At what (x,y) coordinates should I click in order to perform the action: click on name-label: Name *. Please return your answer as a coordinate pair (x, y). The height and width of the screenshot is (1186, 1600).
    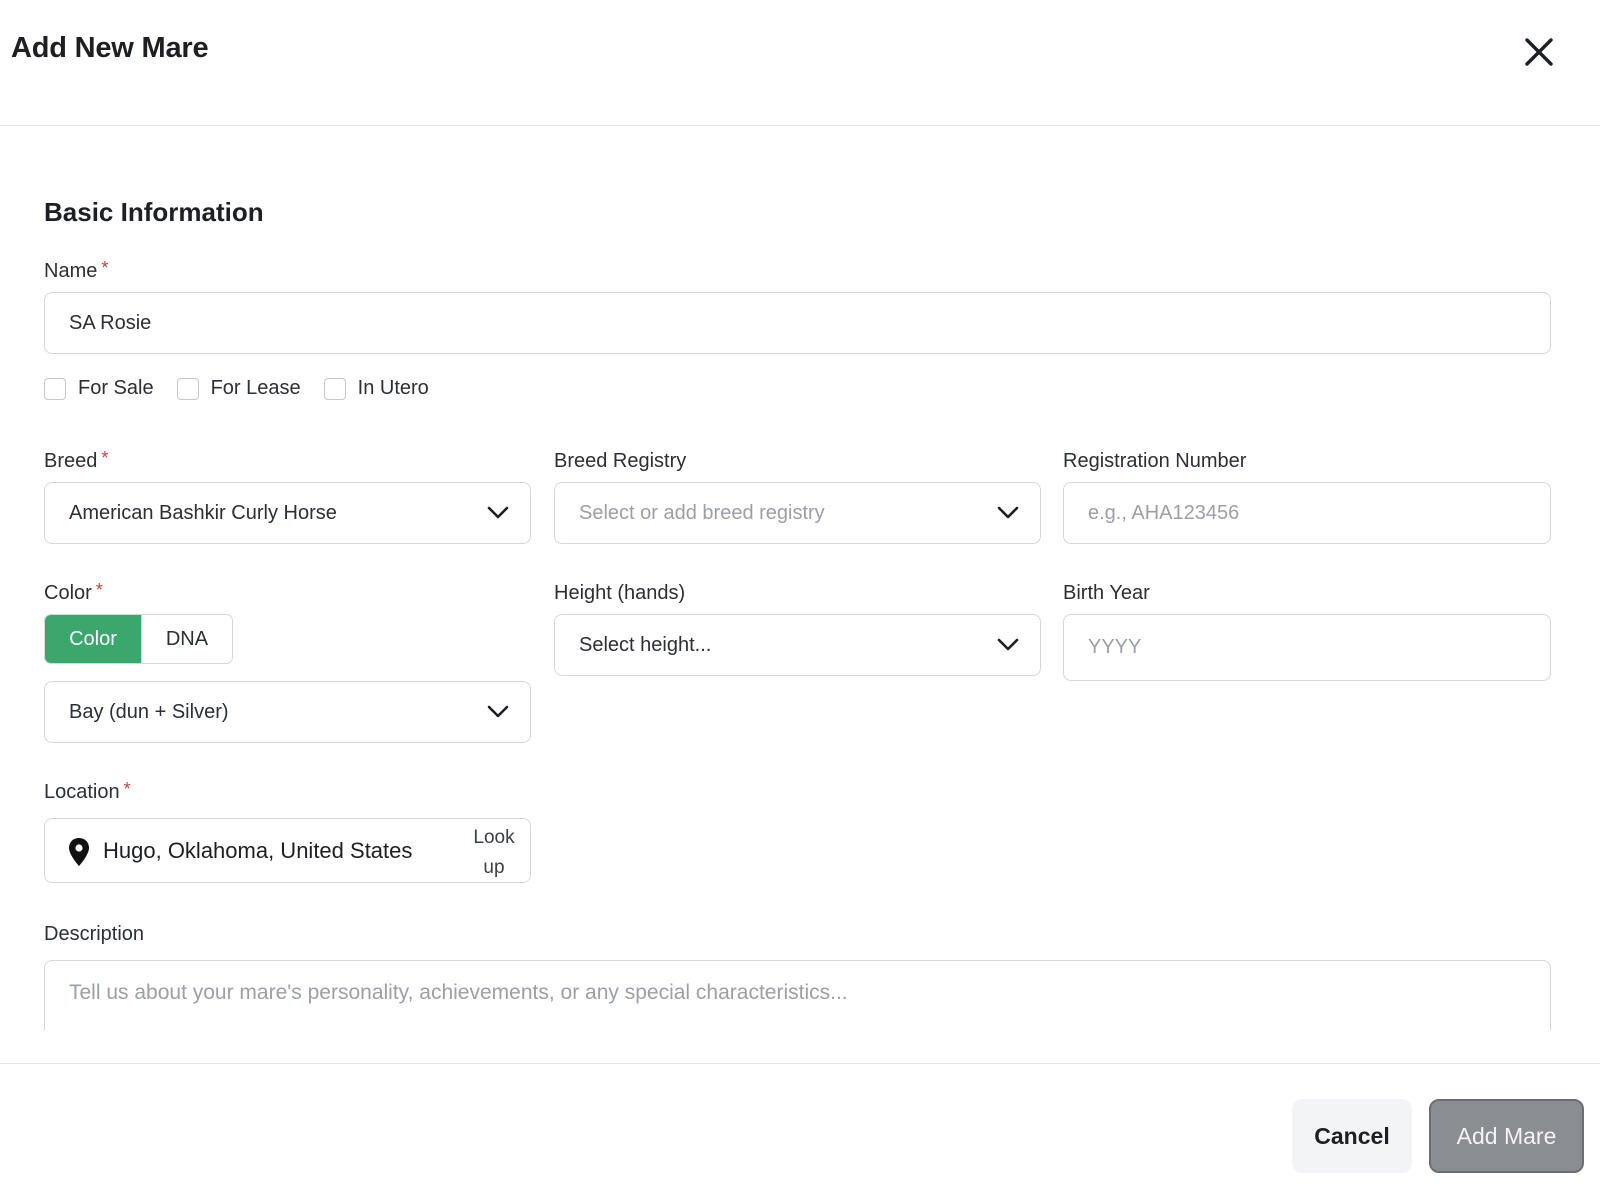
    Looking at the image, I should click on (76, 270).